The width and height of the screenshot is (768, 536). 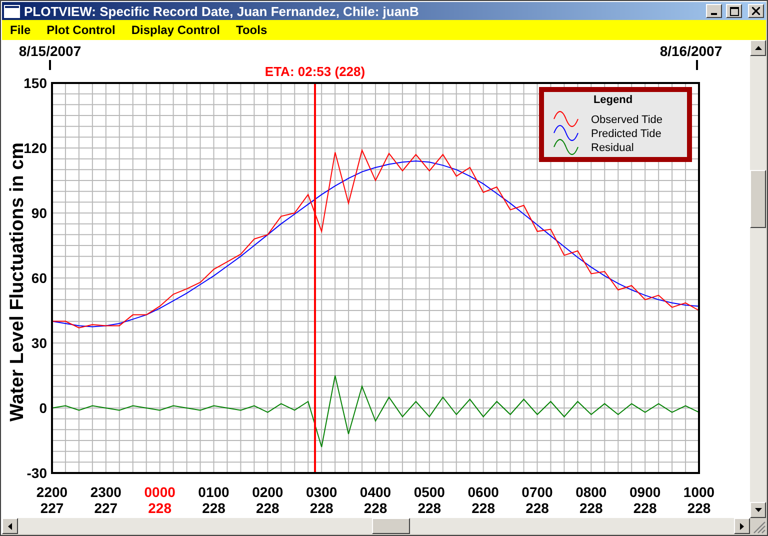 I want to click on right-arrow-icon, so click(x=742, y=526).